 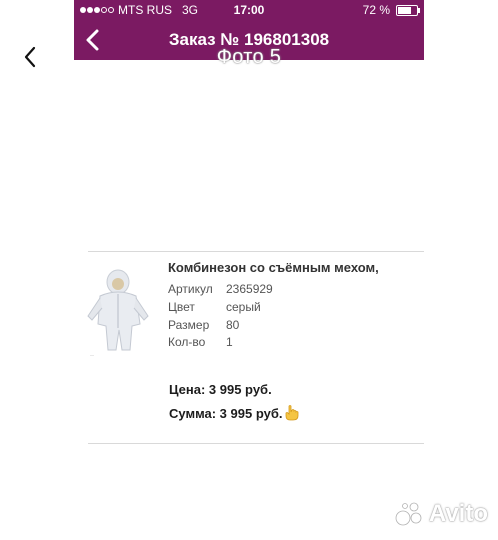 What do you see at coordinates (408, 10) in the screenshot?
I see `battery-icon` at bounding box center [408, 10].